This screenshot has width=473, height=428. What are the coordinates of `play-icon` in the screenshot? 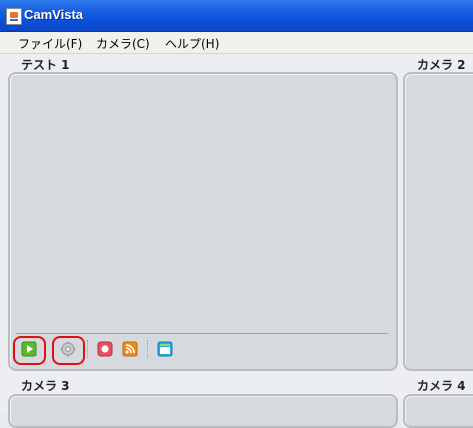 It's located at (29, 349).